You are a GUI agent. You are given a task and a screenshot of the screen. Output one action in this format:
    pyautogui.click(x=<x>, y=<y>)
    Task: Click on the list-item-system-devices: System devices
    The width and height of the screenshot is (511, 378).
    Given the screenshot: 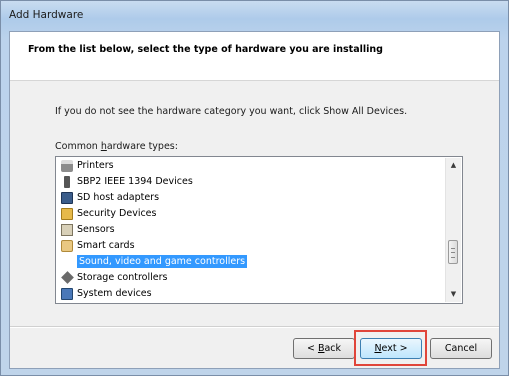 What is the action you would take?
    pyautogui.click(x=251, y=294)
    